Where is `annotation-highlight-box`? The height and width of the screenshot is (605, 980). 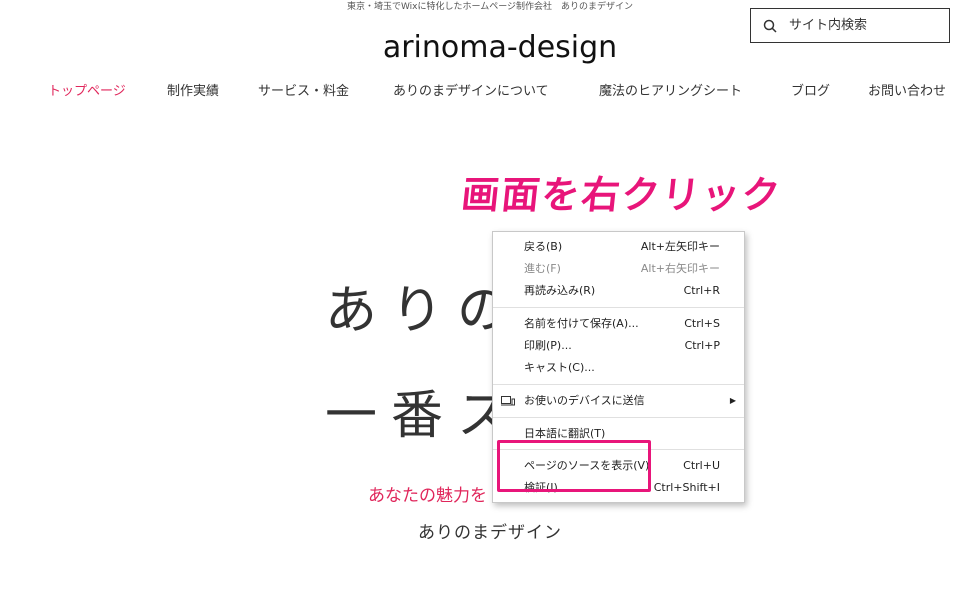 annotation-highlight-box is located at coordinates (574, 466).